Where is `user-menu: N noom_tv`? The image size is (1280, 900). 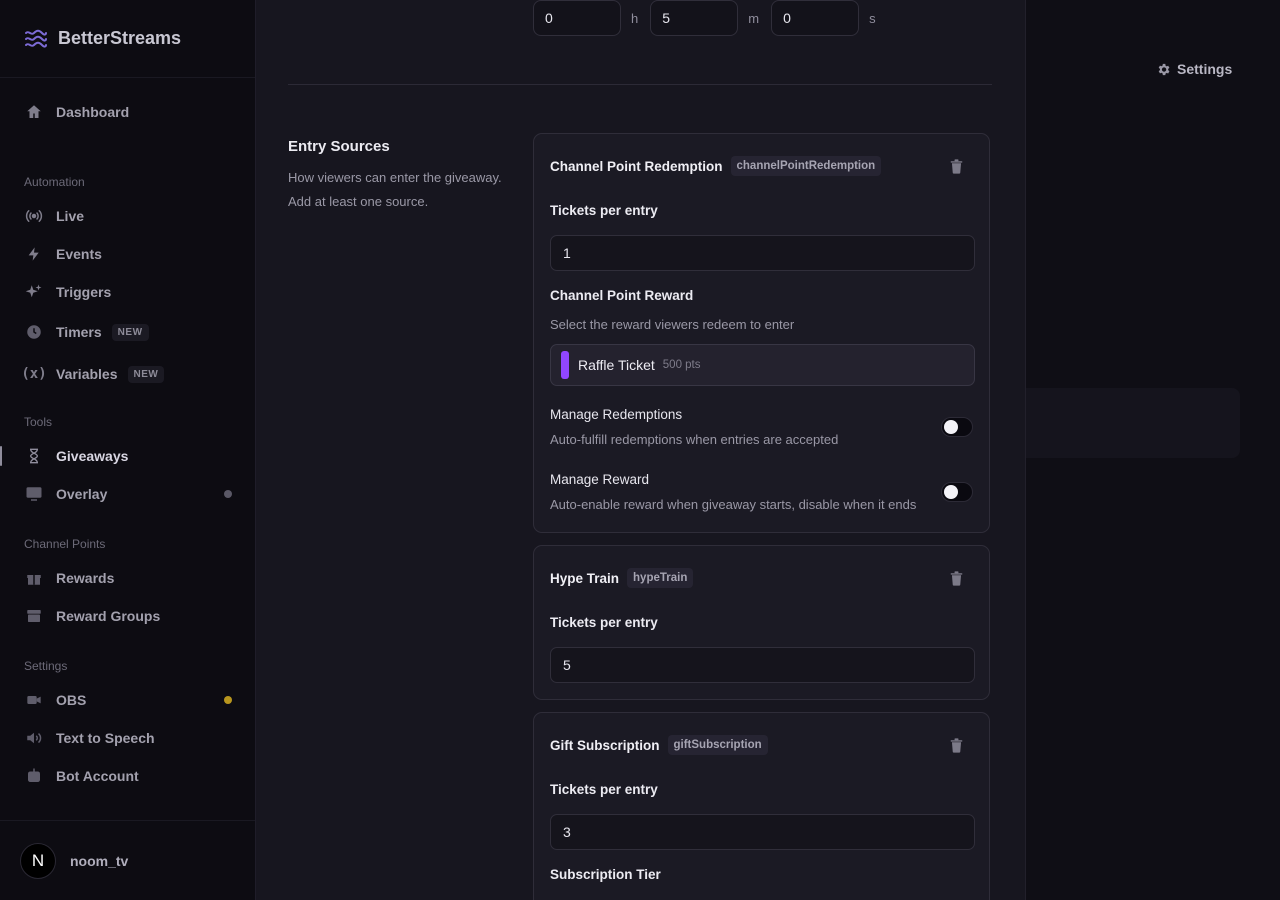
user-menu: N noom_tv is located at coordinates (127, 860).